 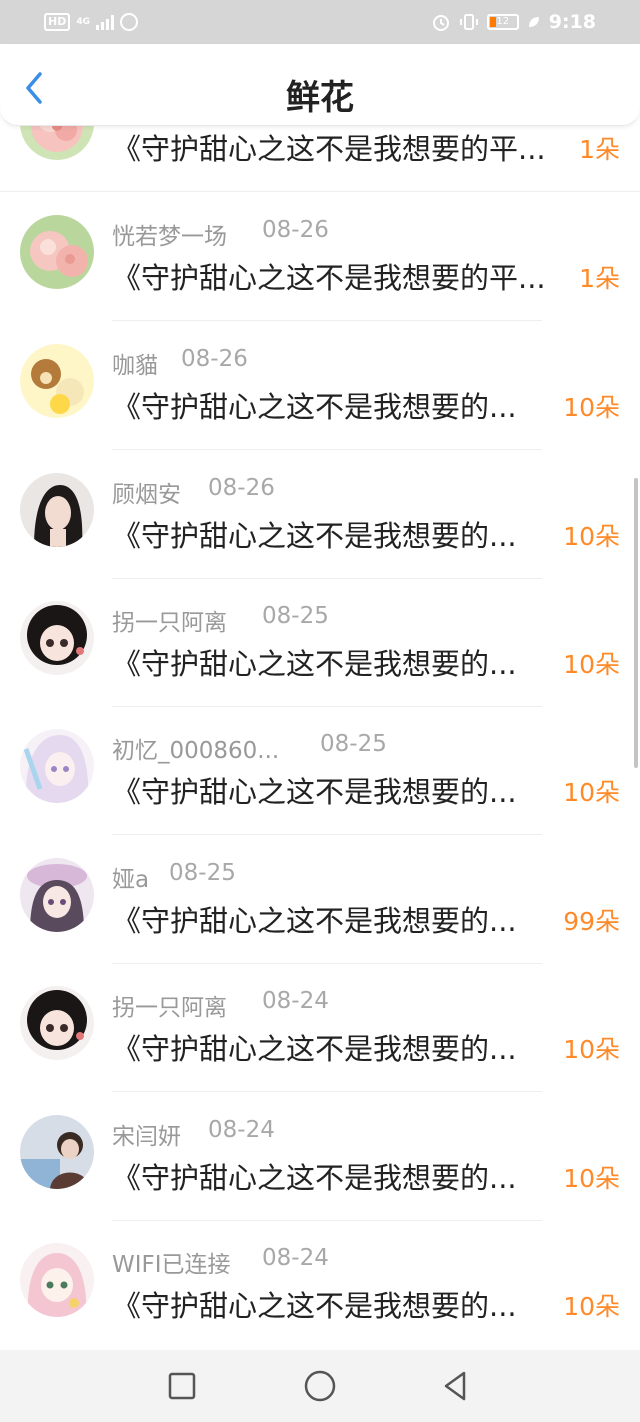 I want to click on system-navigation-bar, so click(x=320, y=1386).